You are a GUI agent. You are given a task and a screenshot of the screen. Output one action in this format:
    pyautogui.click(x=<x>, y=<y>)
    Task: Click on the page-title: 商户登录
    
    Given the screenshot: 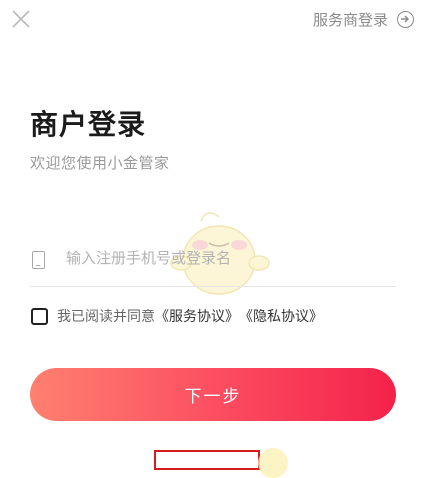 What is the action you would take?
    pyautogui.click(x=88, y=124)
    